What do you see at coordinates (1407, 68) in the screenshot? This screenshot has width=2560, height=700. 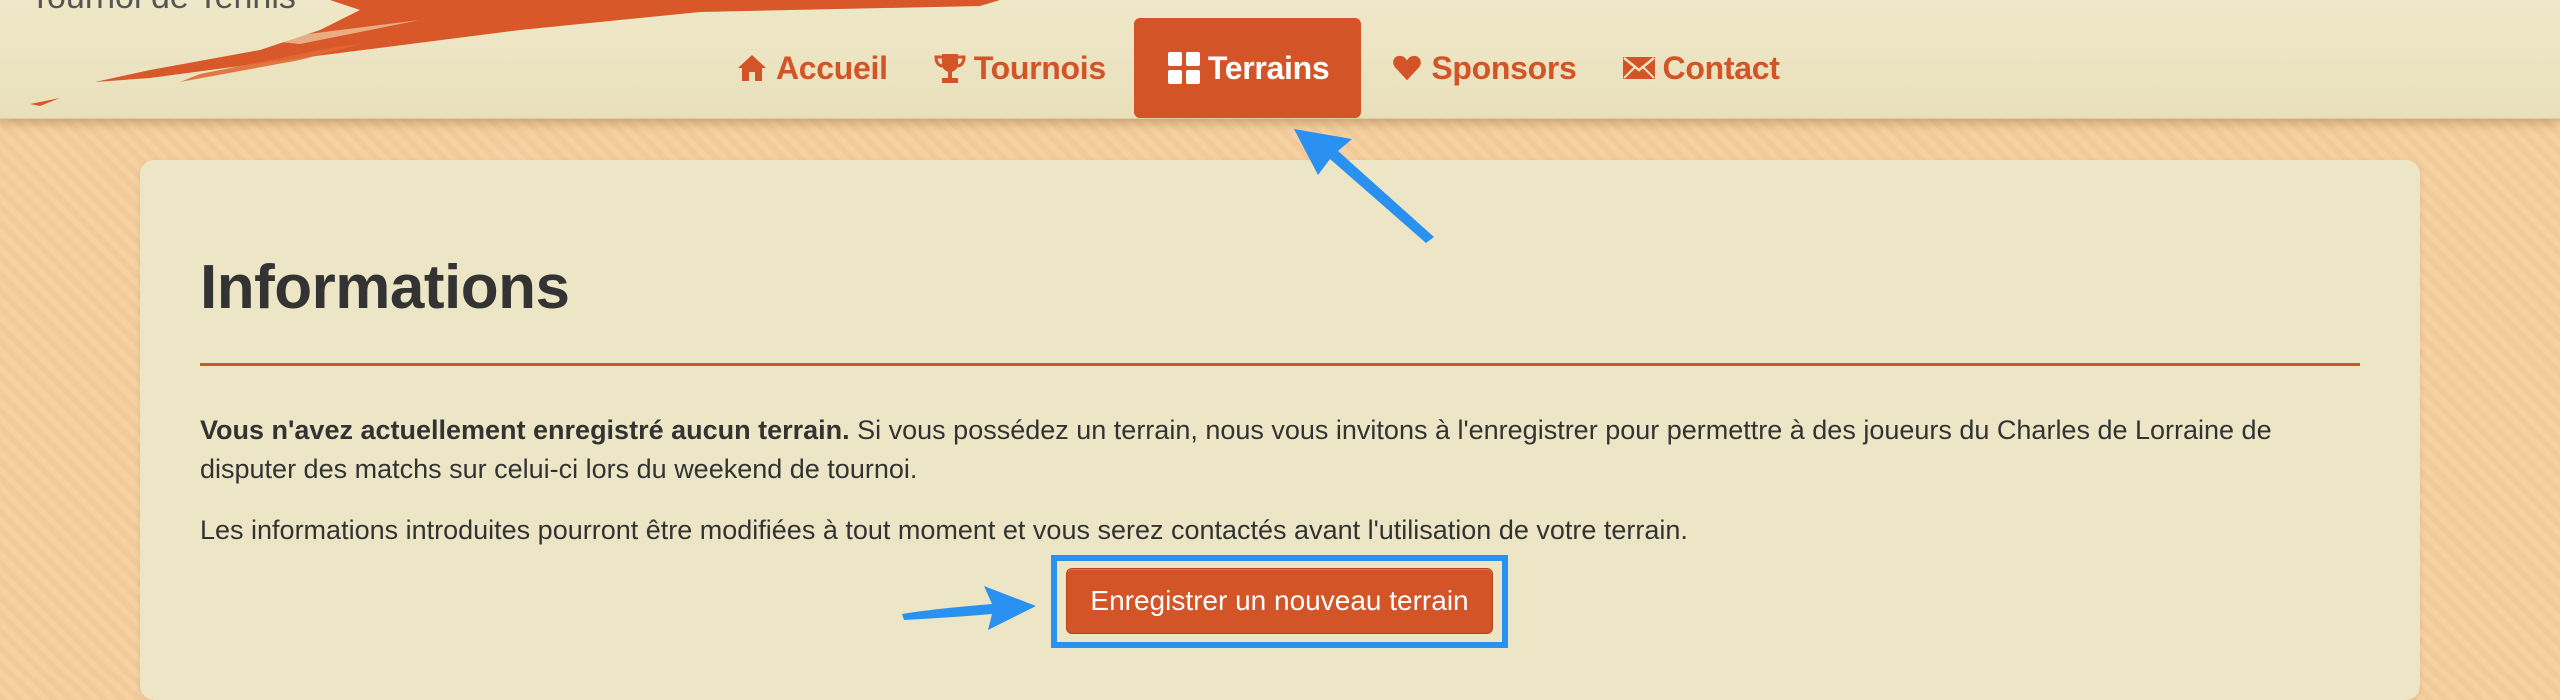 I see `heart-icon` at bounding box center [1407, 68].